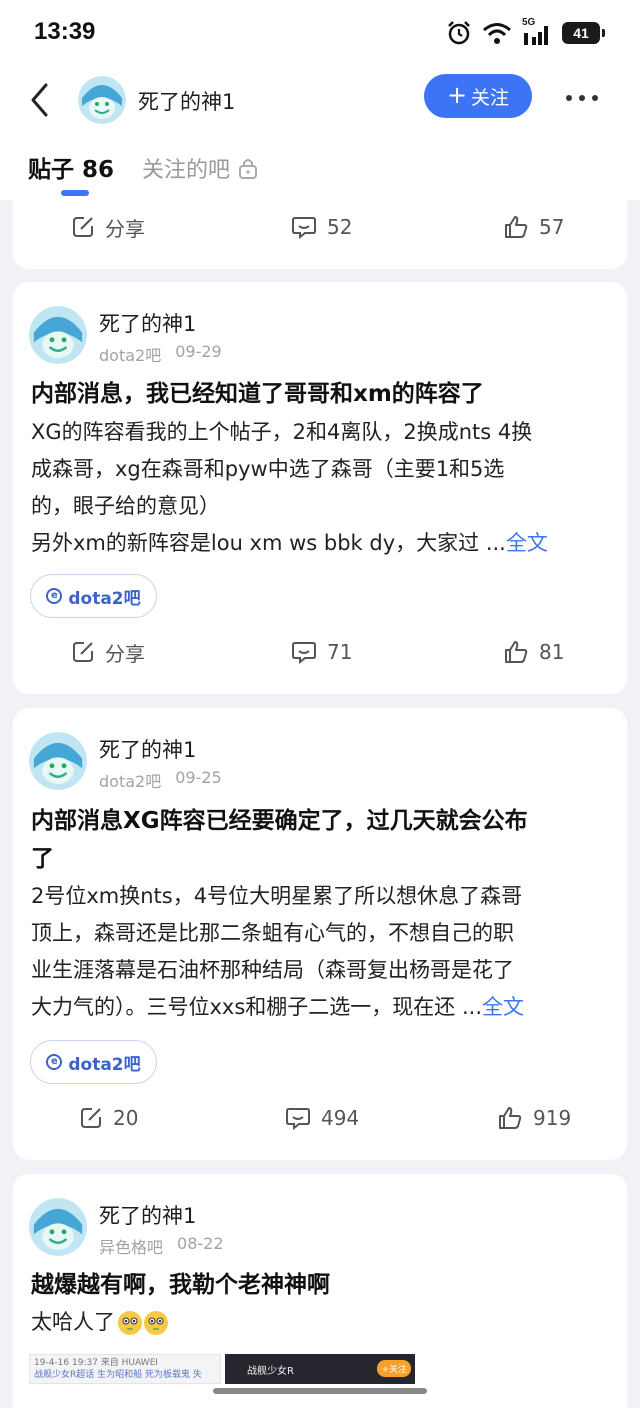 Image resolution: width=640 pixels, height=1408 pixels. I want to click on post-meta: dota2吧 09-25, so click(160, 780).